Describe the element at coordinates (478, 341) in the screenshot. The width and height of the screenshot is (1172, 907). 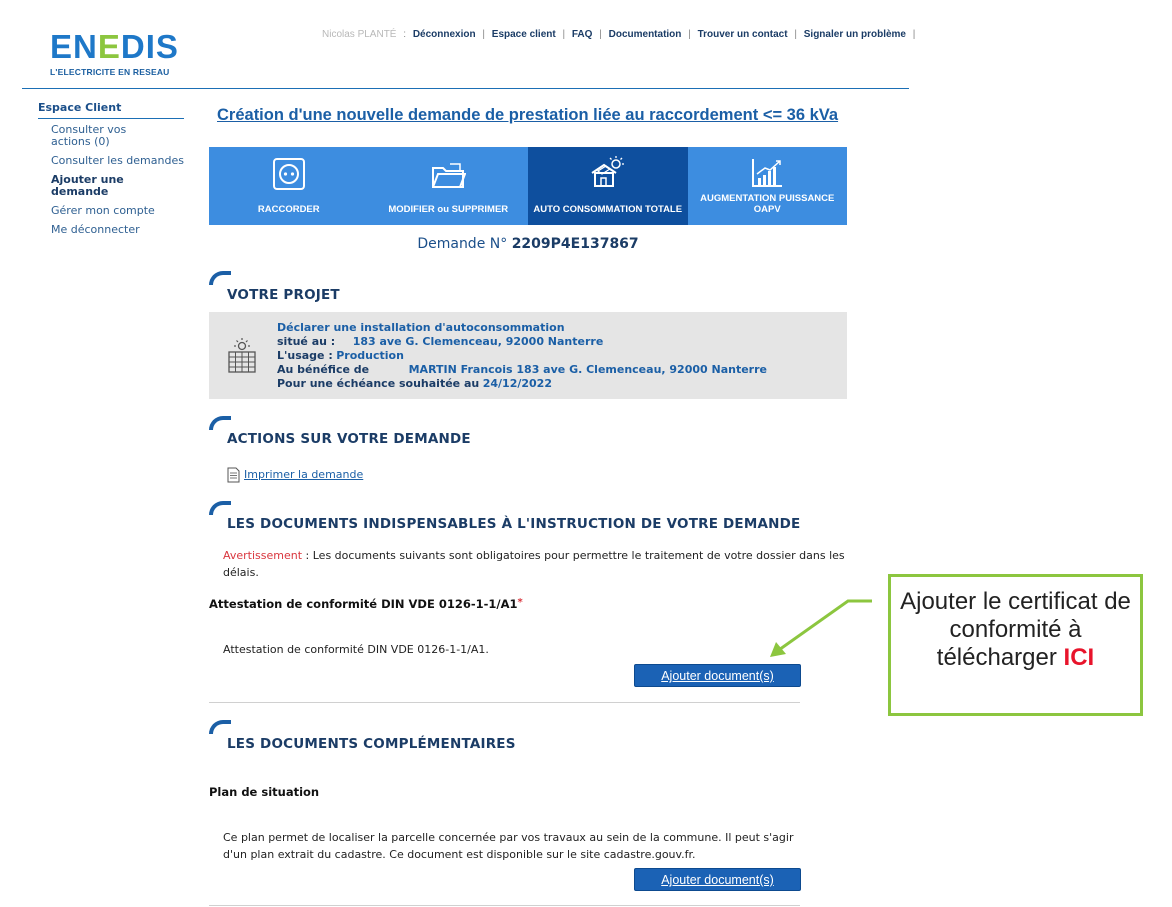
I see `projet-adresse: 183 ave G. Clemenceau, 92000 Nanterre` at that location.